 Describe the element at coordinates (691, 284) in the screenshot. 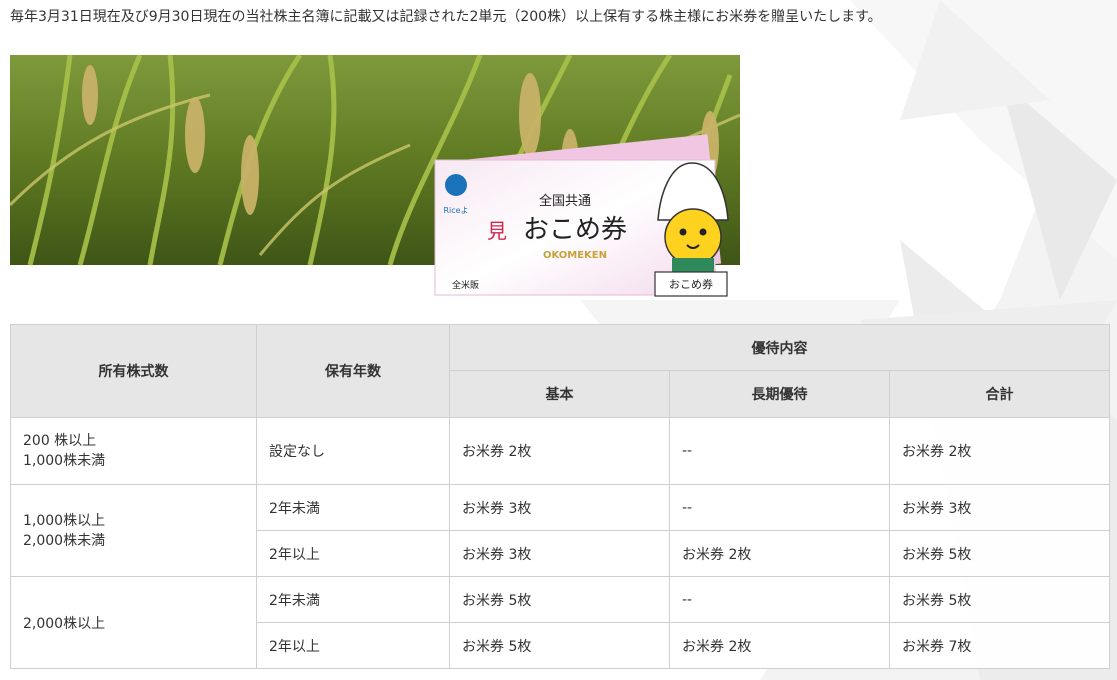

I see `mascot-sign-text: おこめ券` at that location.